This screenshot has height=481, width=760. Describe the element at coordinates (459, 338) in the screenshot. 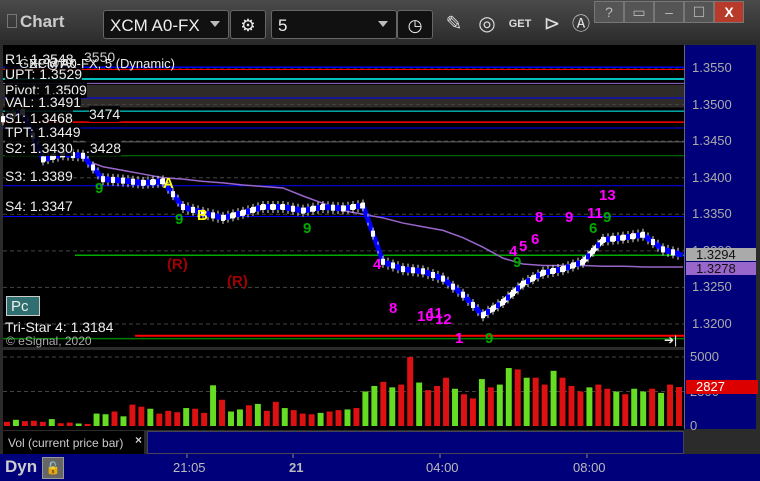

I see `signal-annotation: 1` at that location.